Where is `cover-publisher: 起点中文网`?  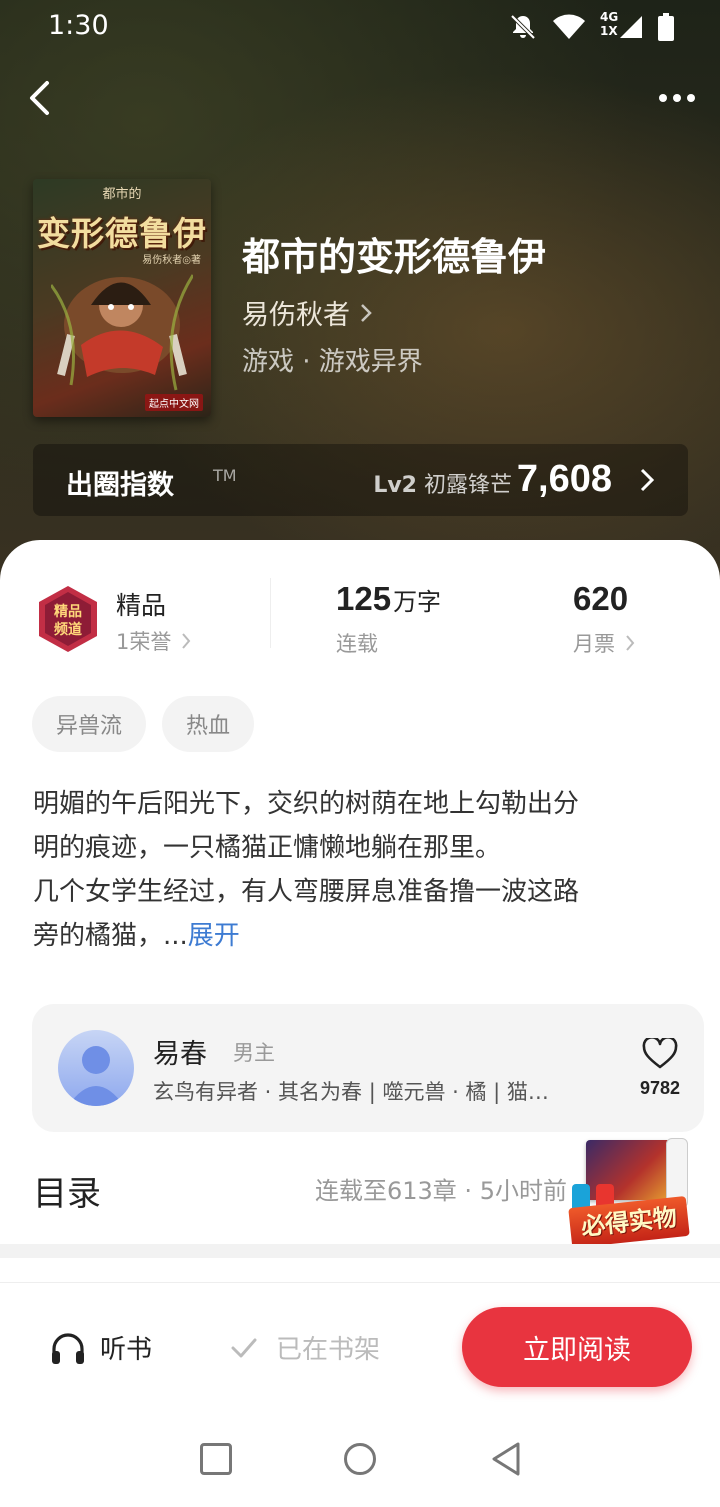 cover-publisher: 起点中文网 is located at coordinates (174, 402).